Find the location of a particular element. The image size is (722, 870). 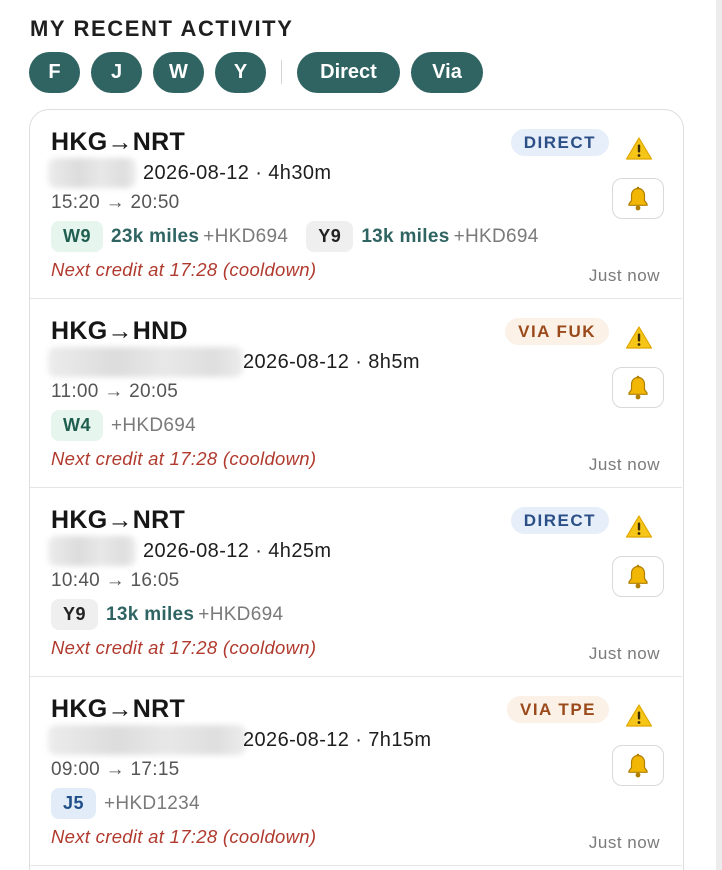

section-title: MY RECENT ACTIVITY is located at coordinates (162, 28).